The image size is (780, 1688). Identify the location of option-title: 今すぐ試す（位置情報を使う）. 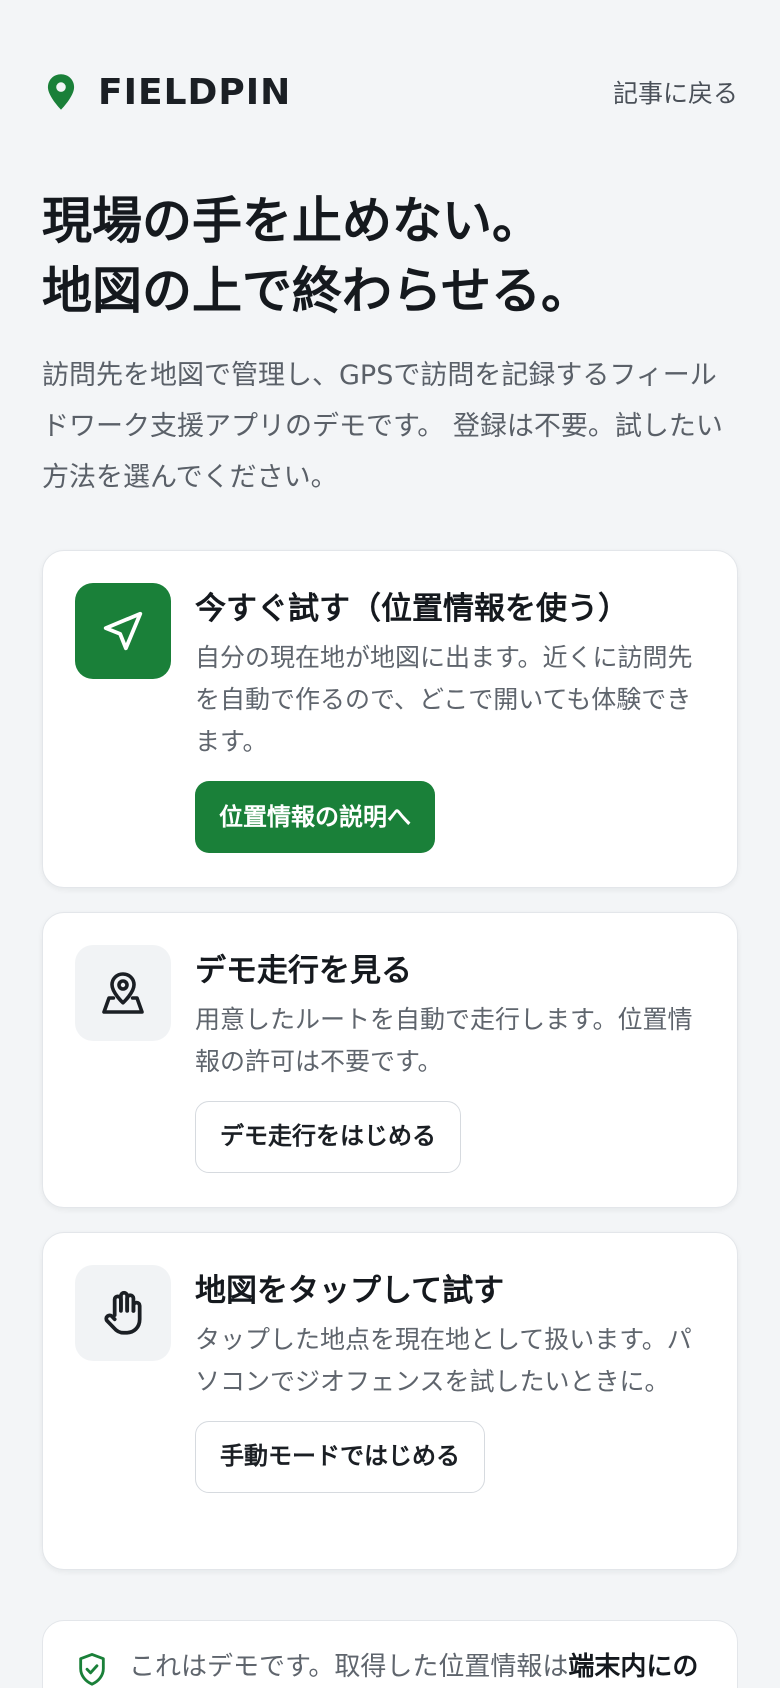
(412, 609).